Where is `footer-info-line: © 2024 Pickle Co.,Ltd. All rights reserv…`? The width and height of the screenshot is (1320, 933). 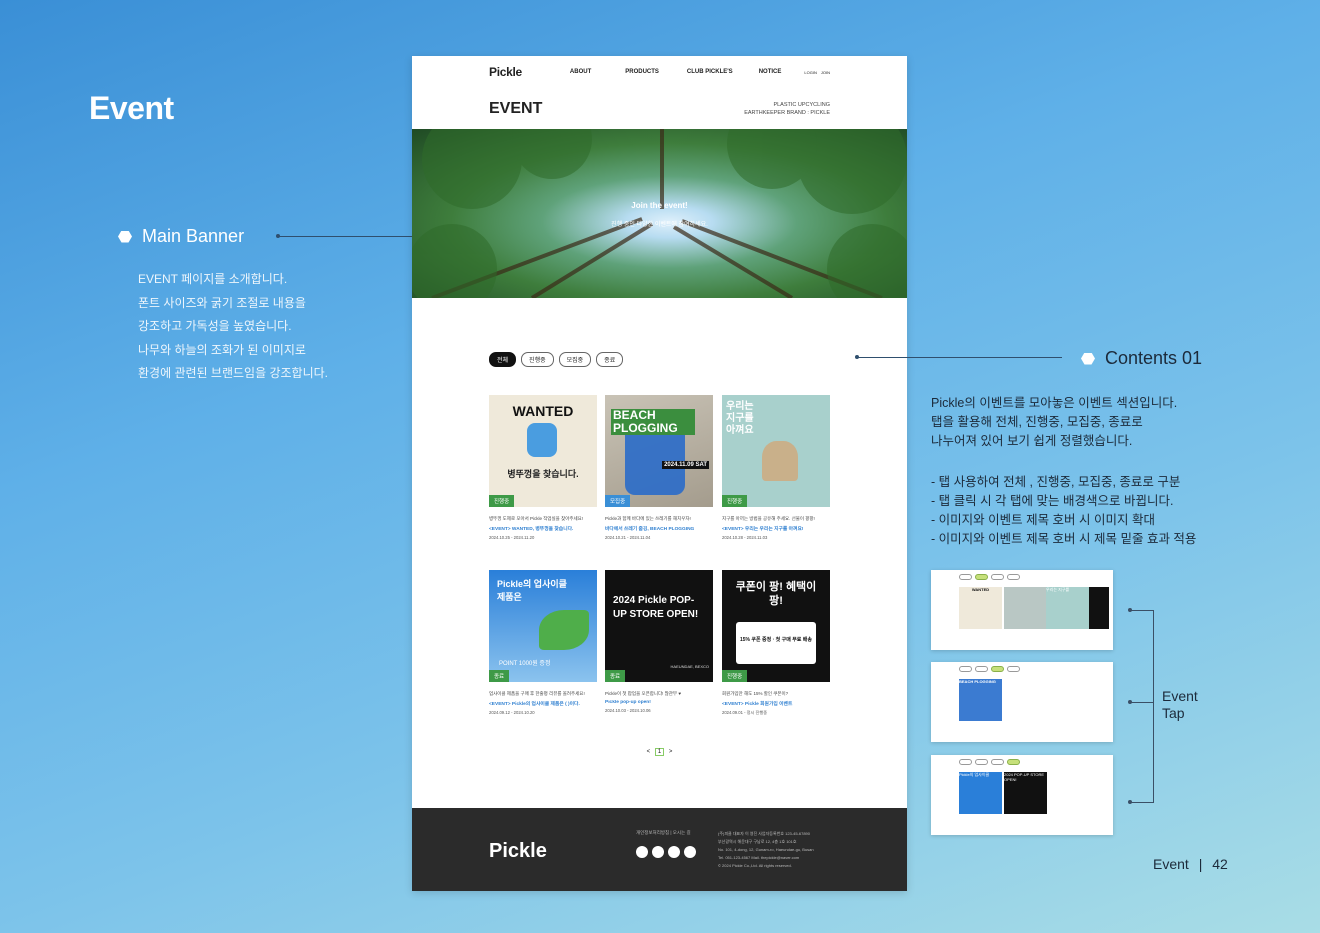 footer-info-line: © 2024 Pickle Co.,Ltd. All rights reserv… is located at coordinates (755, 865).